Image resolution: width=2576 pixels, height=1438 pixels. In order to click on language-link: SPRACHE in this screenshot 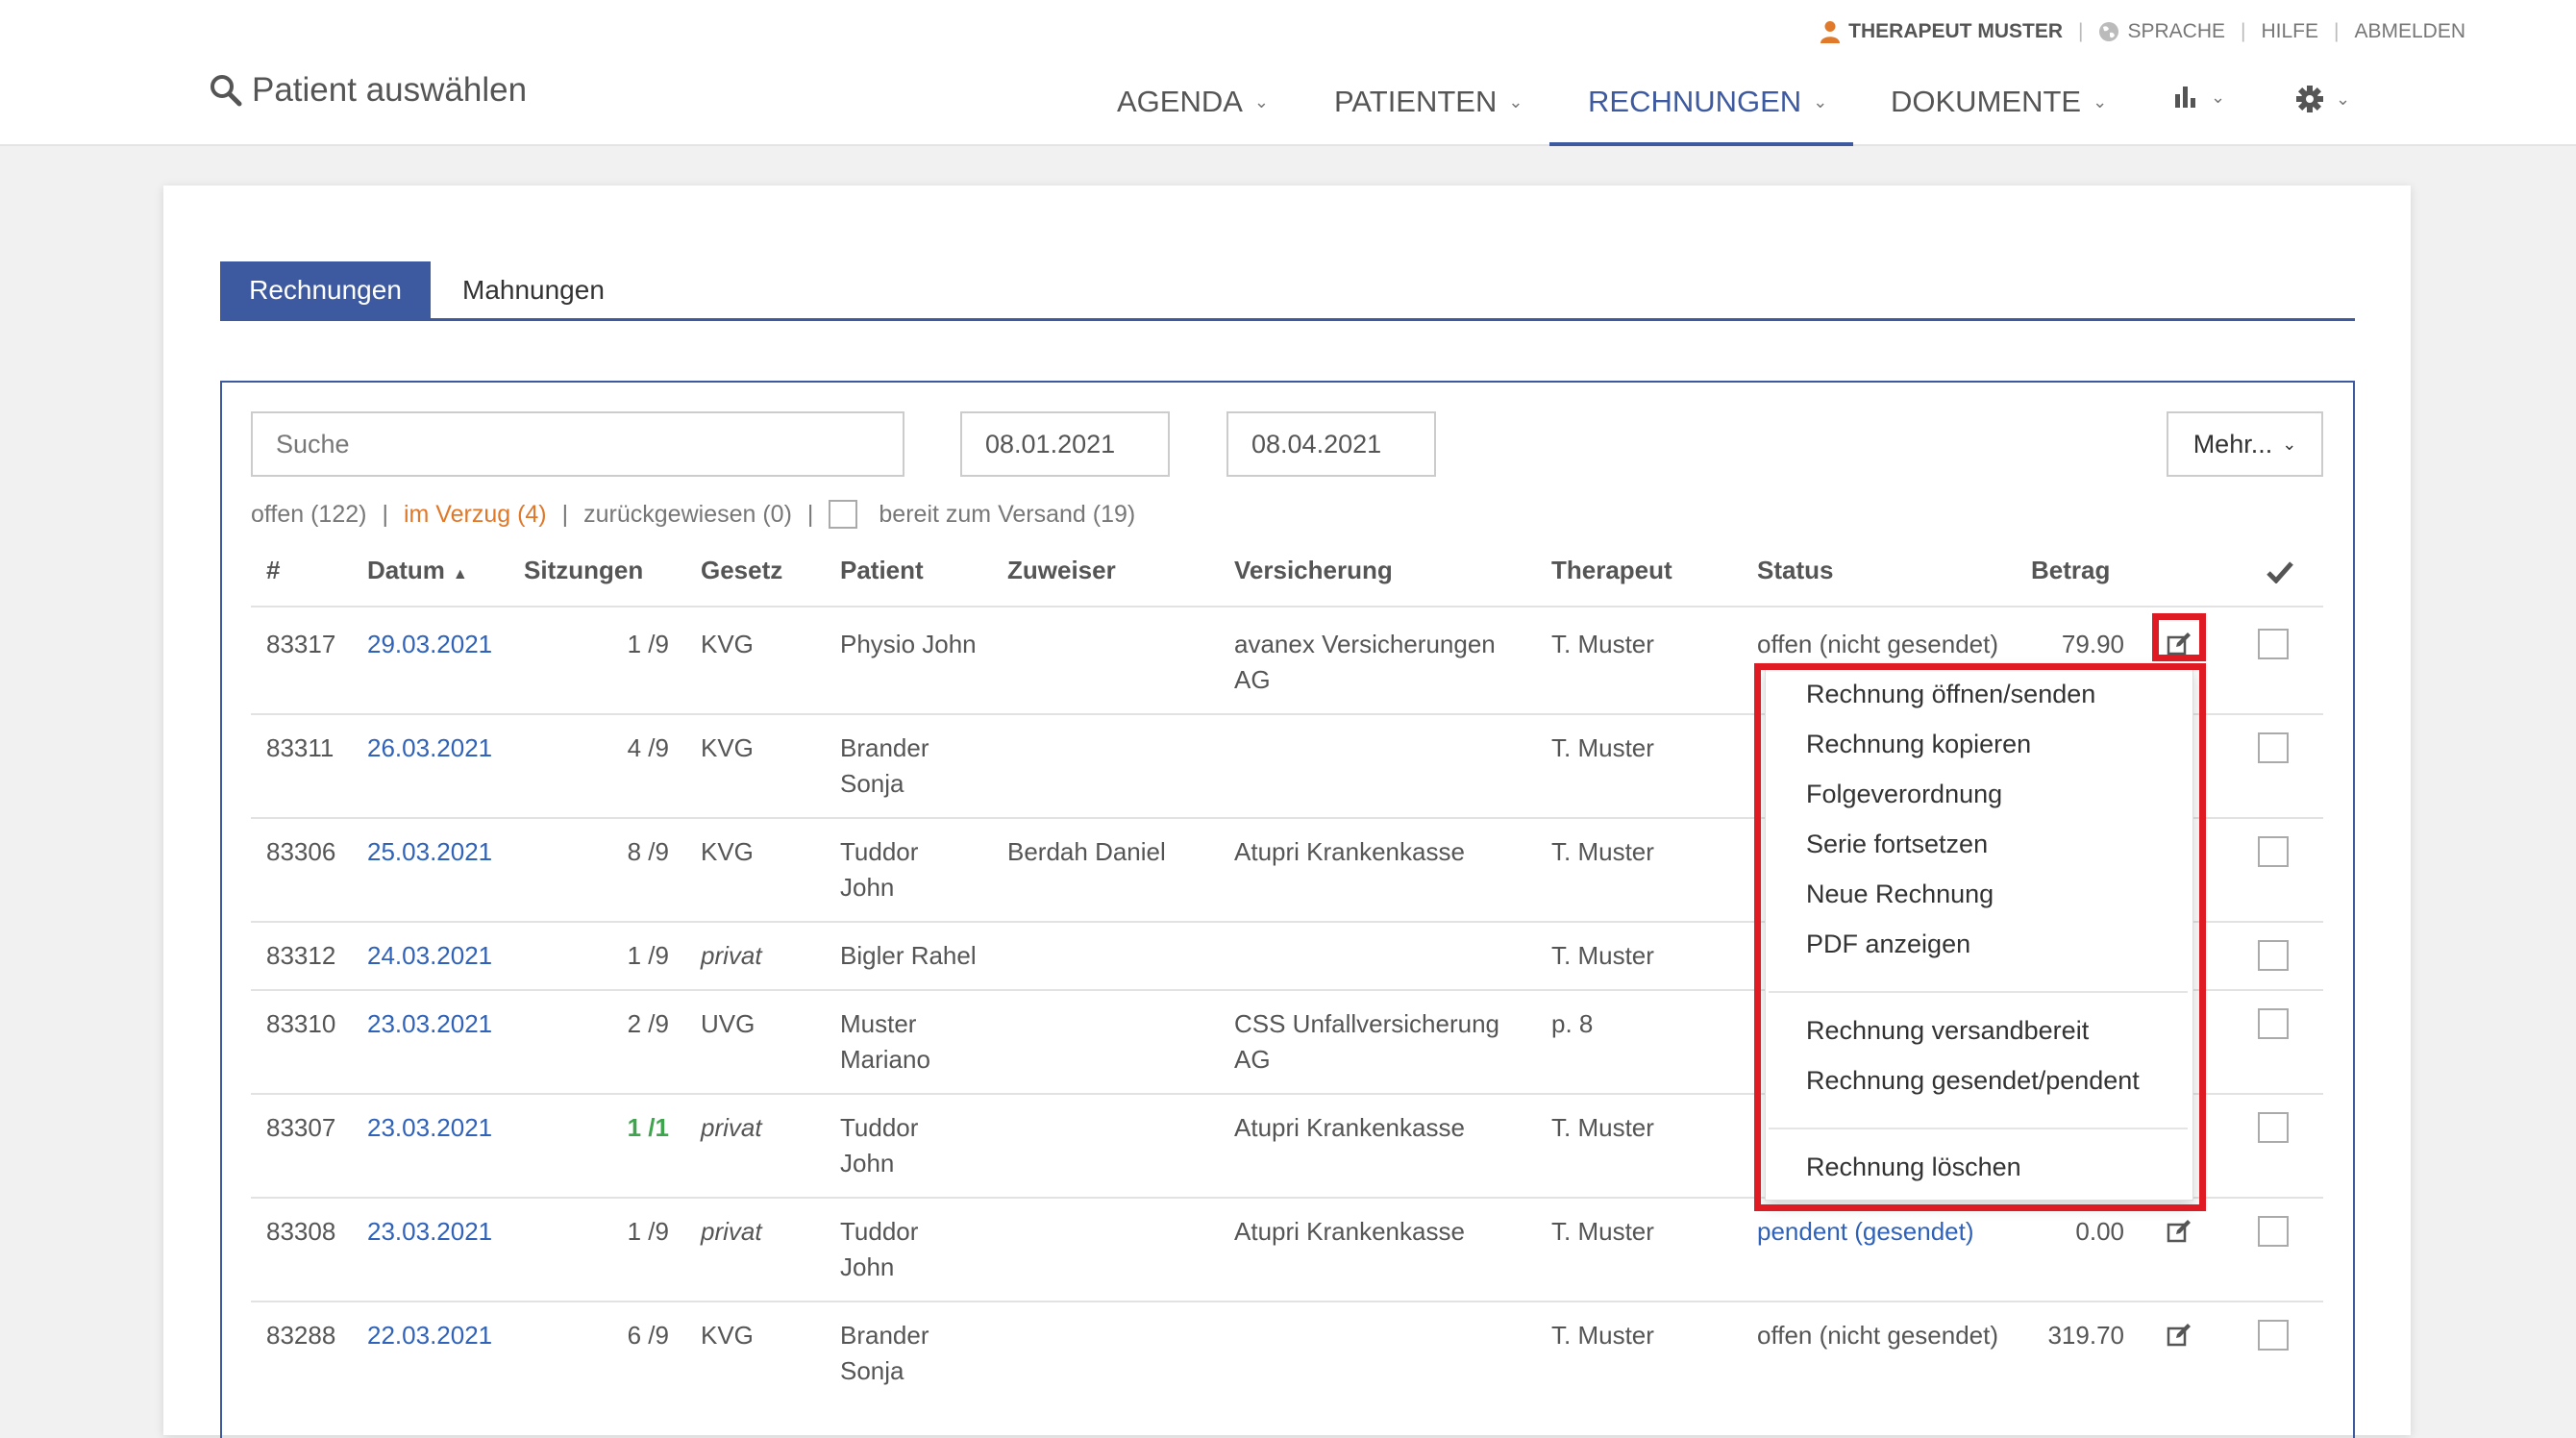, I will do `click(2161, 31)`.